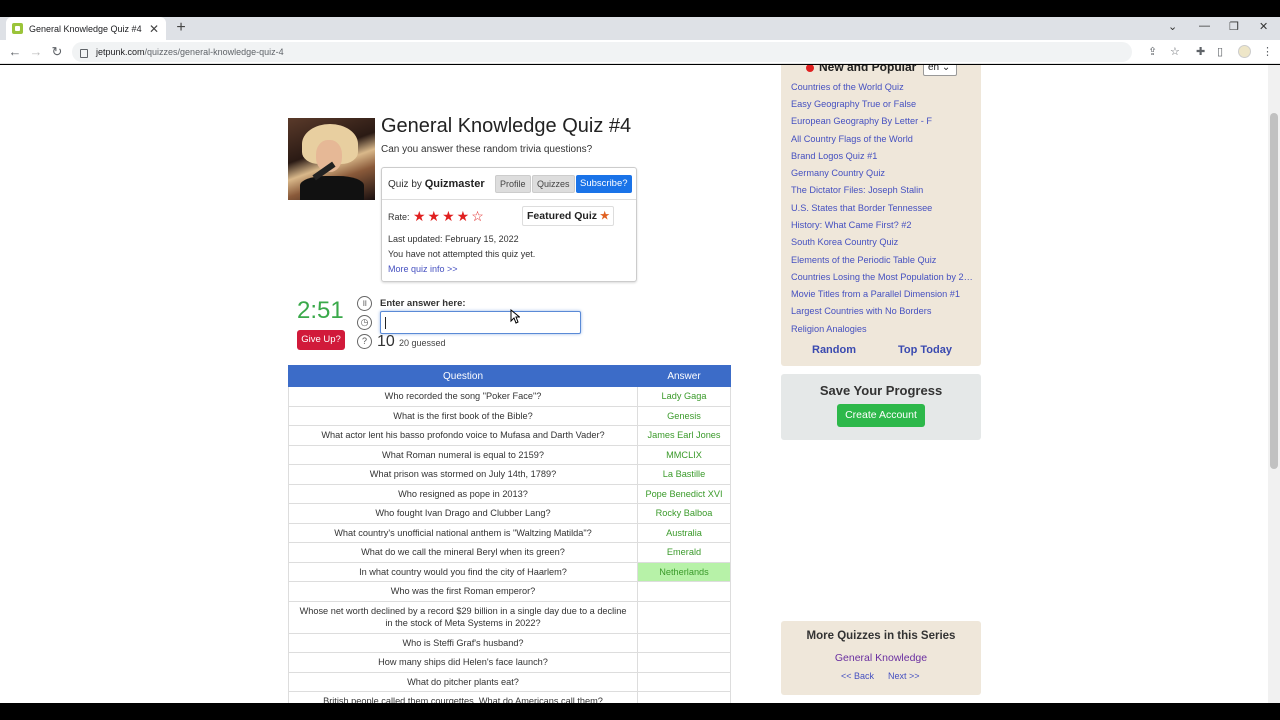  I want to click on jetpunk-favicon-icon, so click(17, 28).